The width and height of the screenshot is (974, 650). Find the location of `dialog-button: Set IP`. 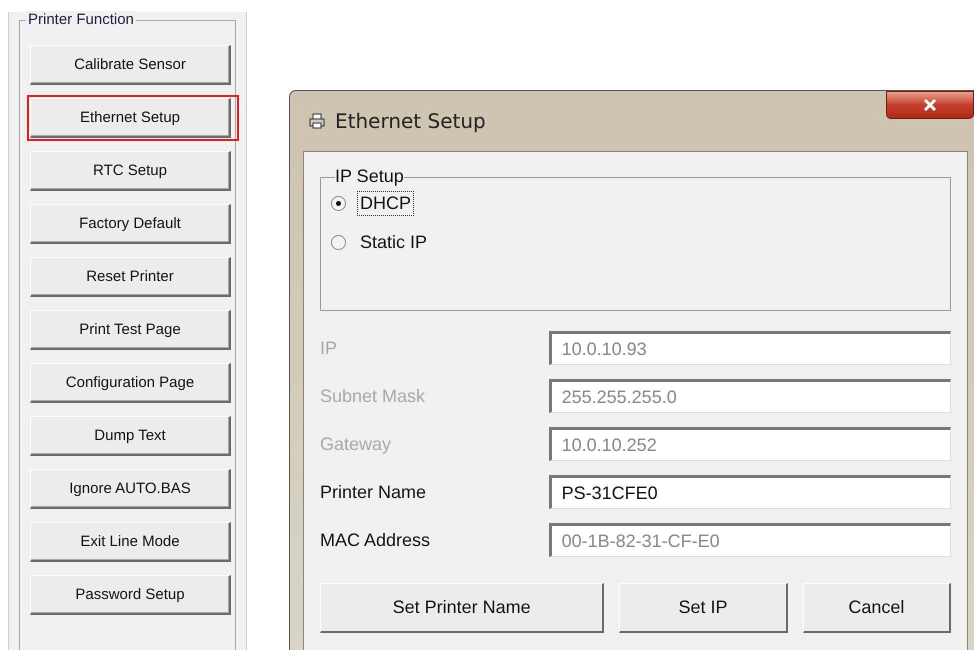

dialog-button: Set IP is located at coordinates (703, 608).